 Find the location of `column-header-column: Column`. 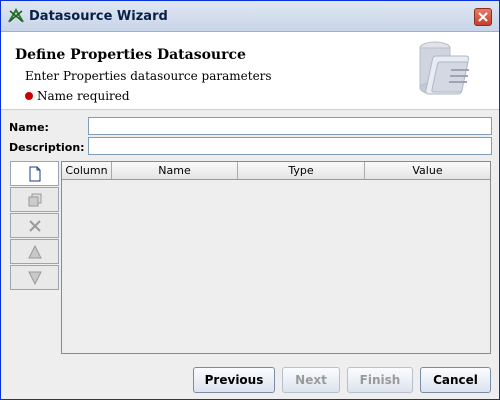

column-header-column: Column is located at coordinates (87, 170).